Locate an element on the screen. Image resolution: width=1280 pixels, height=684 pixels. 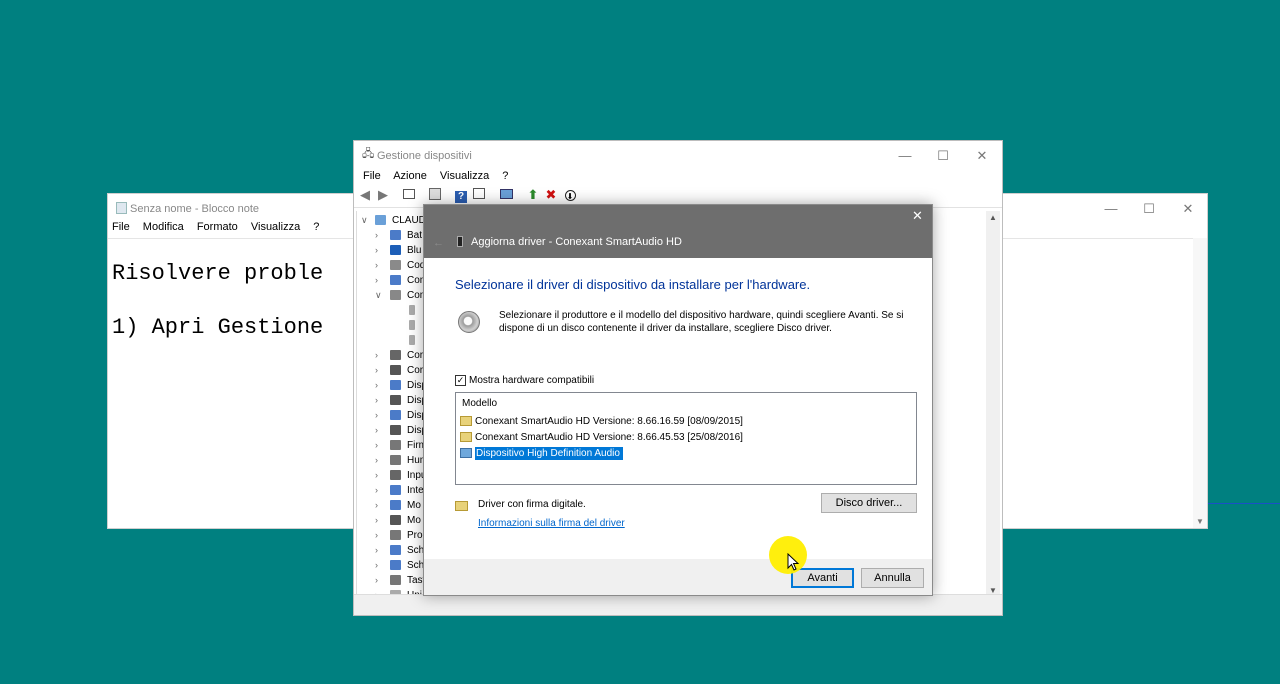
menu-formato: Formato is located at coordinates (217, 227).